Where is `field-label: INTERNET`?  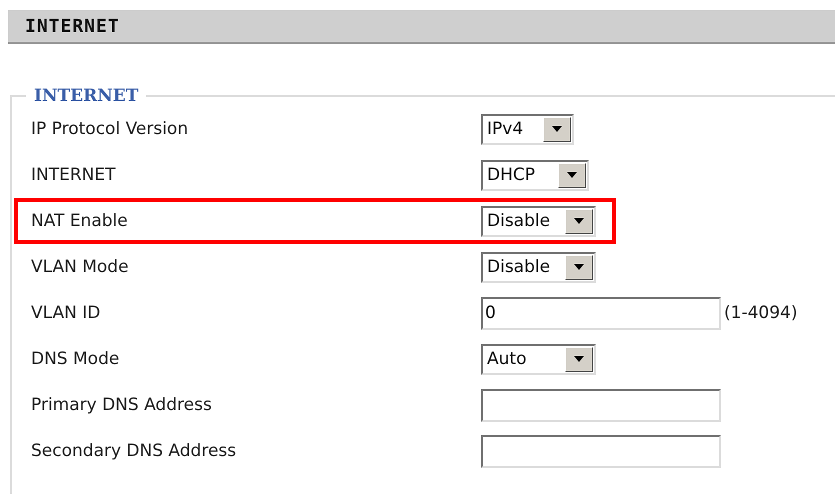 field-label: INTERNET is located at coordinates (74, 175).